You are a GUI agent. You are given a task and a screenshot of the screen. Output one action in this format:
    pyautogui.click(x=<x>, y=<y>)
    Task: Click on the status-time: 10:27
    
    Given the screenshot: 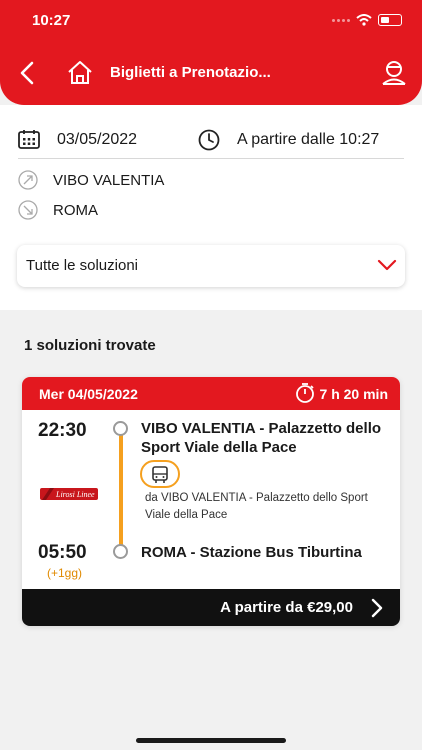 What is the action you would take?
    pyautogui.click(x=51, y=20)
    